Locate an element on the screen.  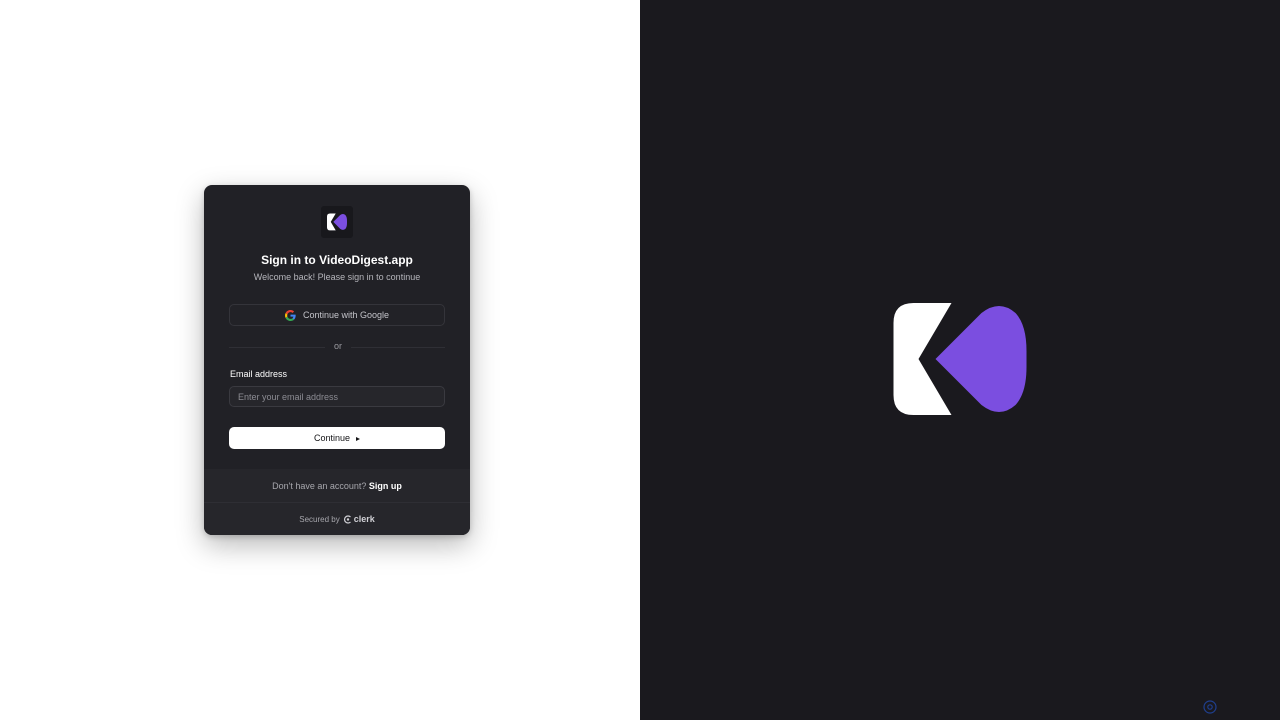
continue-with-google-button: Continue with Google is located at coordinates (337, 315).